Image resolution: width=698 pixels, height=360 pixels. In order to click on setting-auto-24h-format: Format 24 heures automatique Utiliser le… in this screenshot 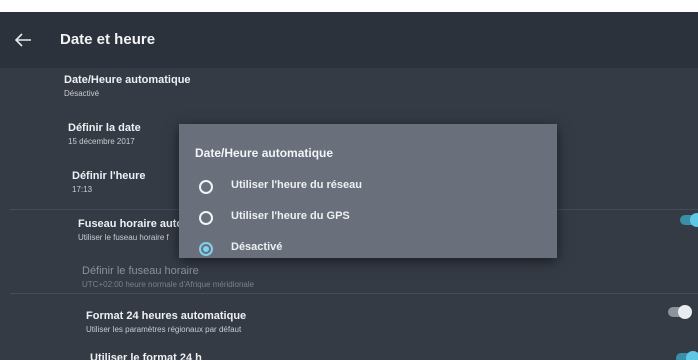, I will do `click(166, 322)`.